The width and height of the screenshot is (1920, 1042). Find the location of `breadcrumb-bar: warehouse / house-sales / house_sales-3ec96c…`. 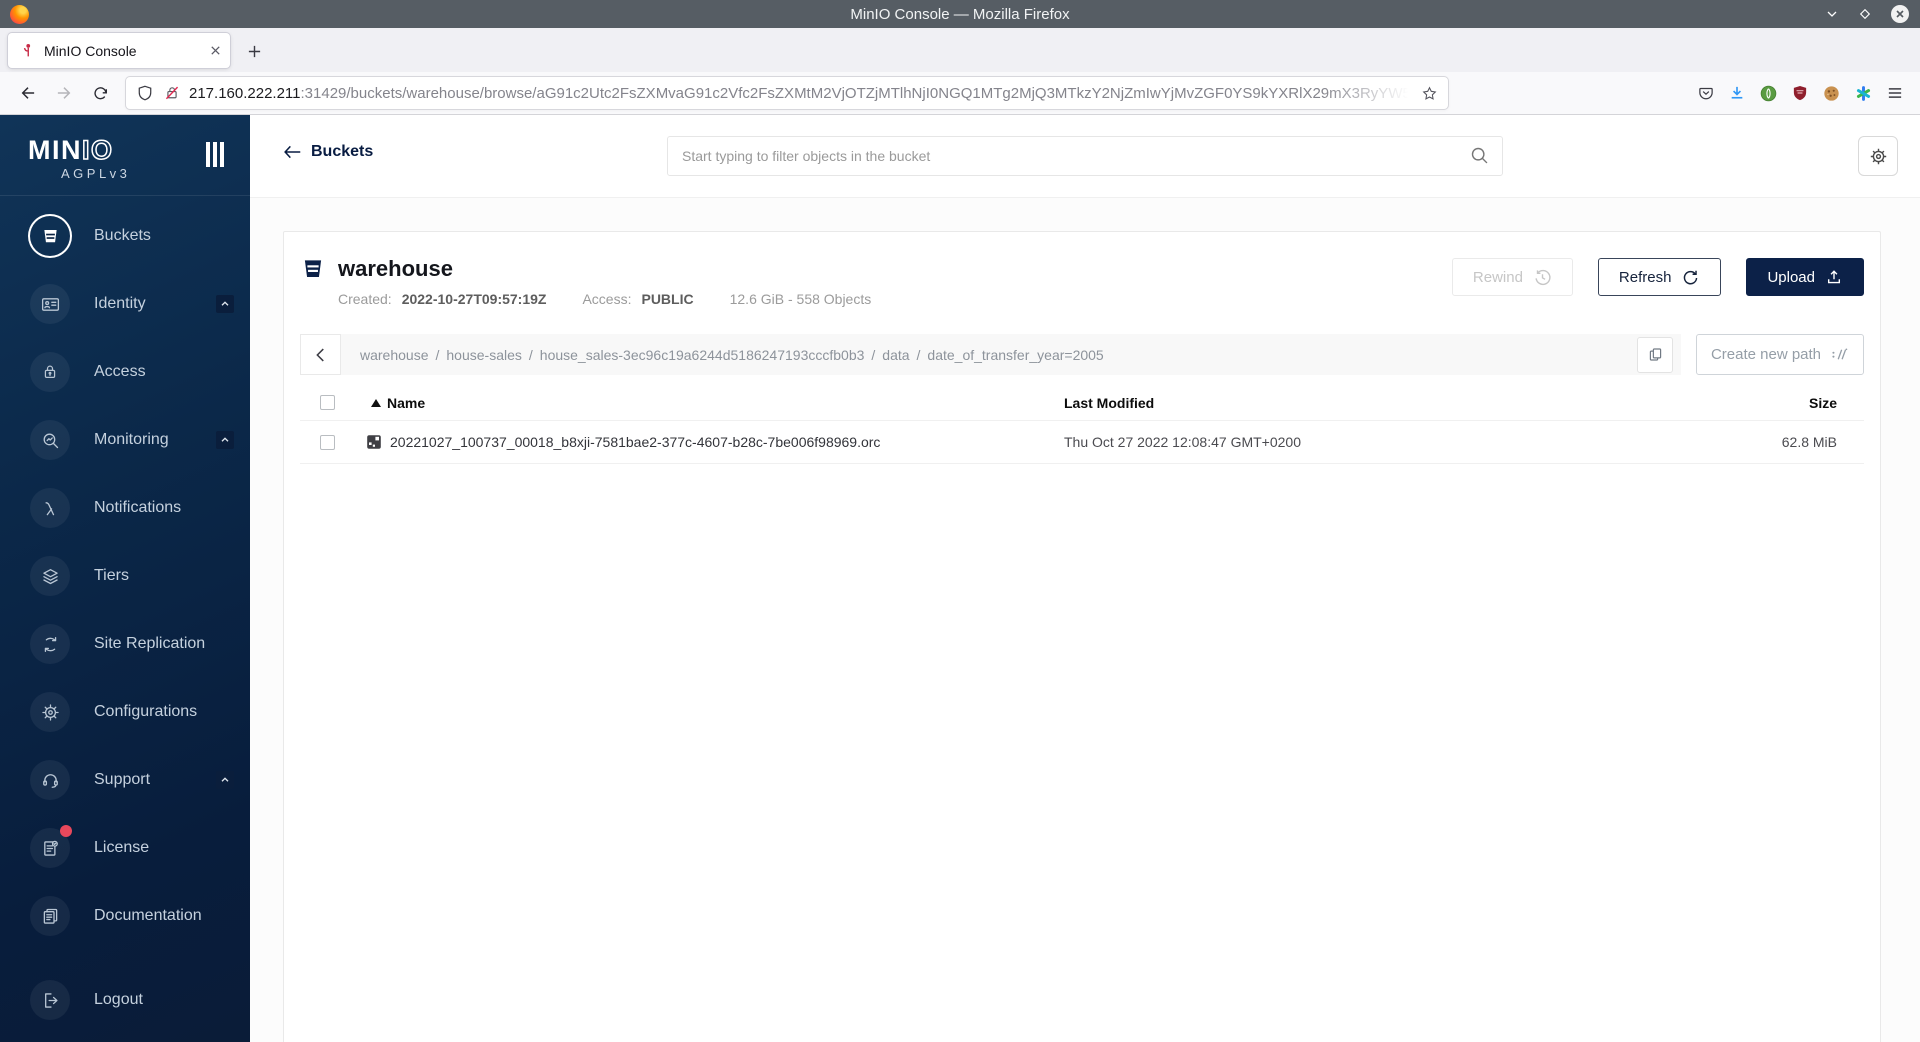

breadcrumb-bar: warehouse / house-sales / house_sales-3ec96c… is located at coordinates (1011, 354).